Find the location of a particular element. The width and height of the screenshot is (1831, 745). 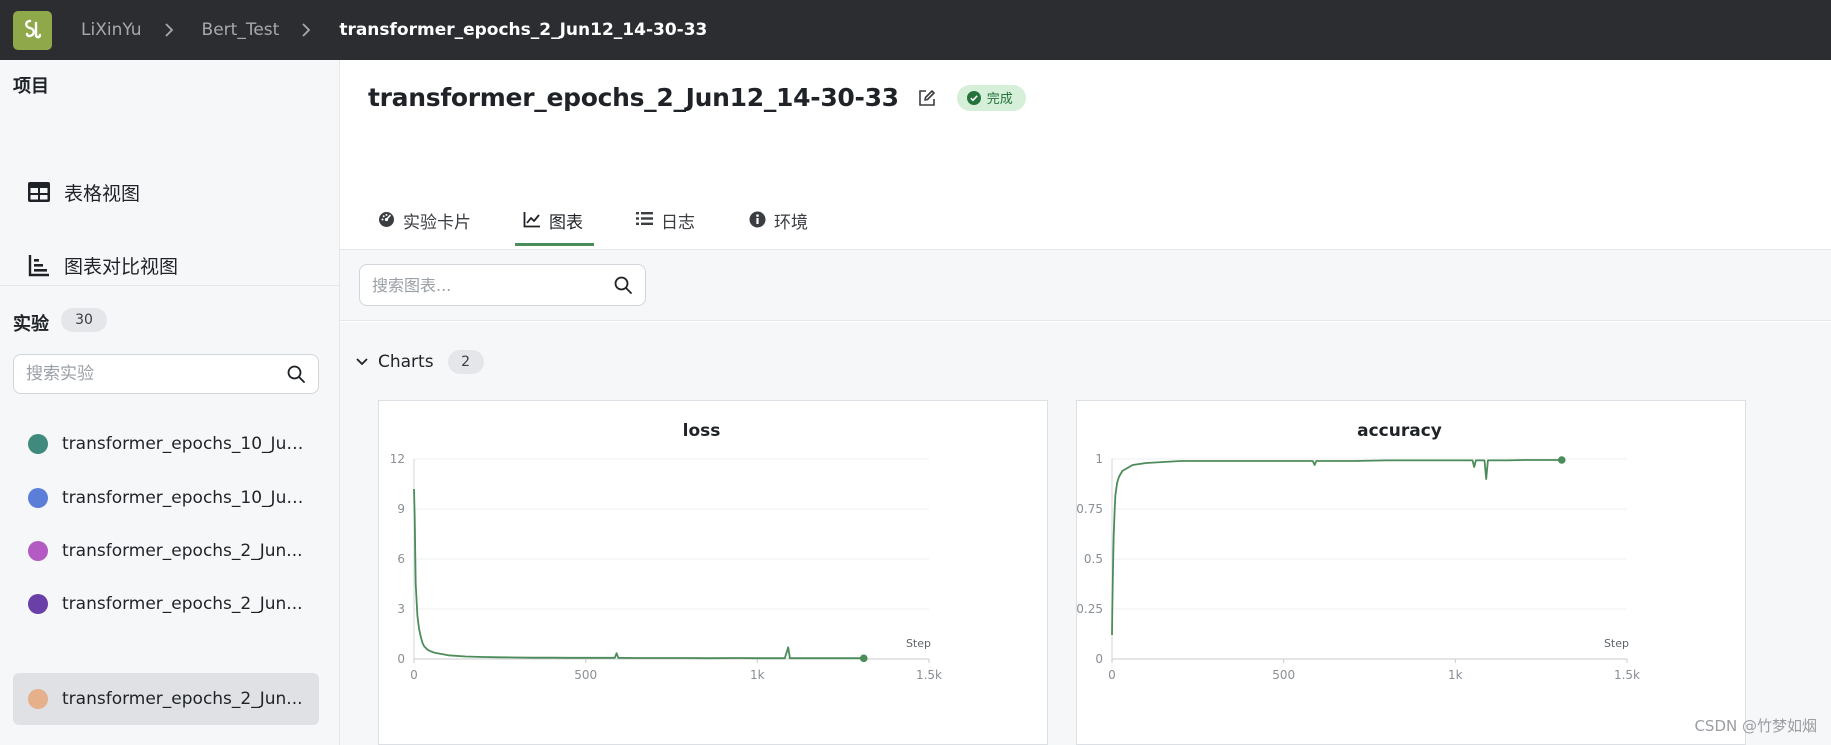

line-chart-icon is located at coordinates (531, 220).